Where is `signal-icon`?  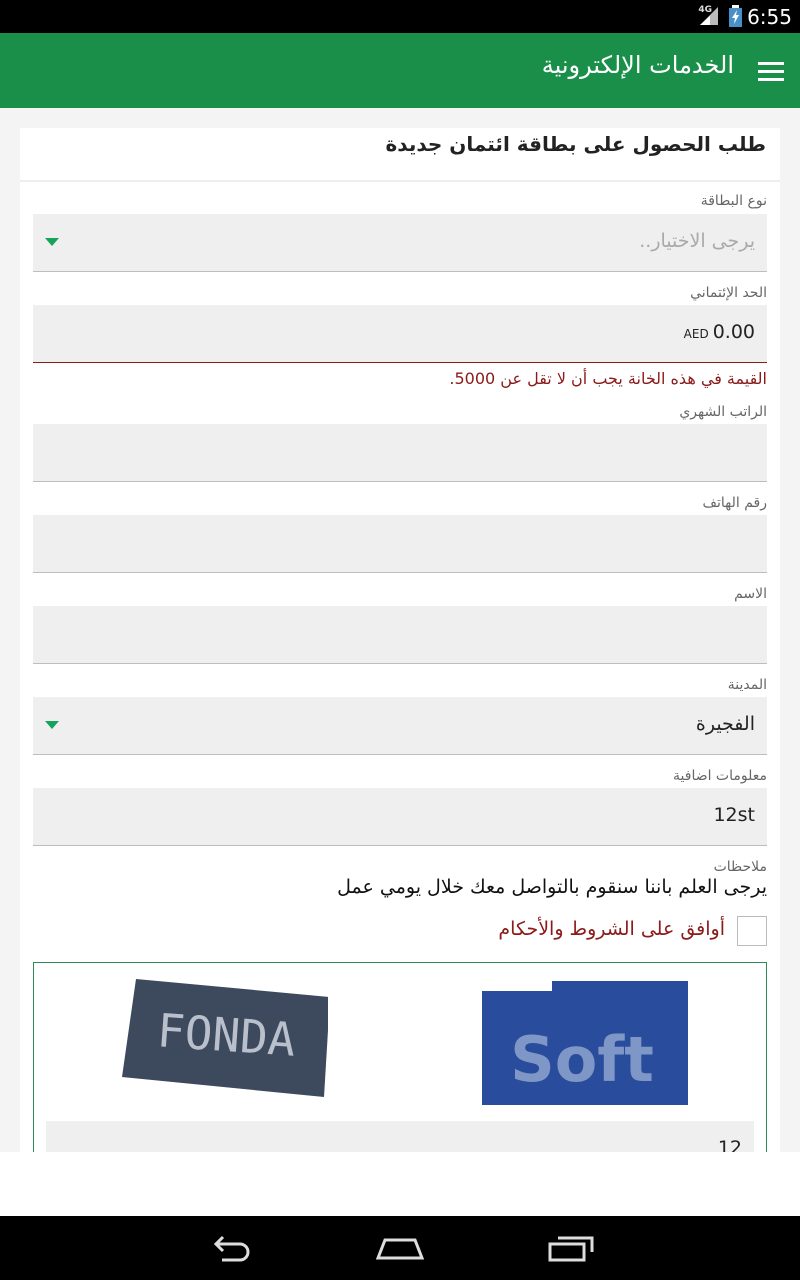 signal-icon is located at coordinates (709, 16).